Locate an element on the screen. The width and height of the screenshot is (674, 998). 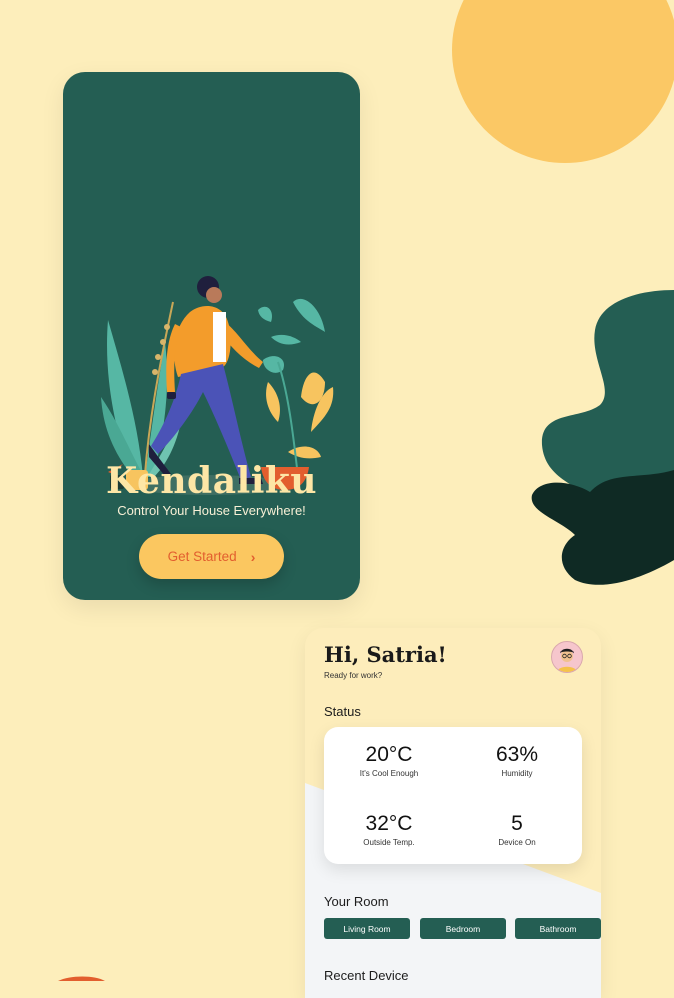
status-section-label: Status is located at coordinates (342, 711).